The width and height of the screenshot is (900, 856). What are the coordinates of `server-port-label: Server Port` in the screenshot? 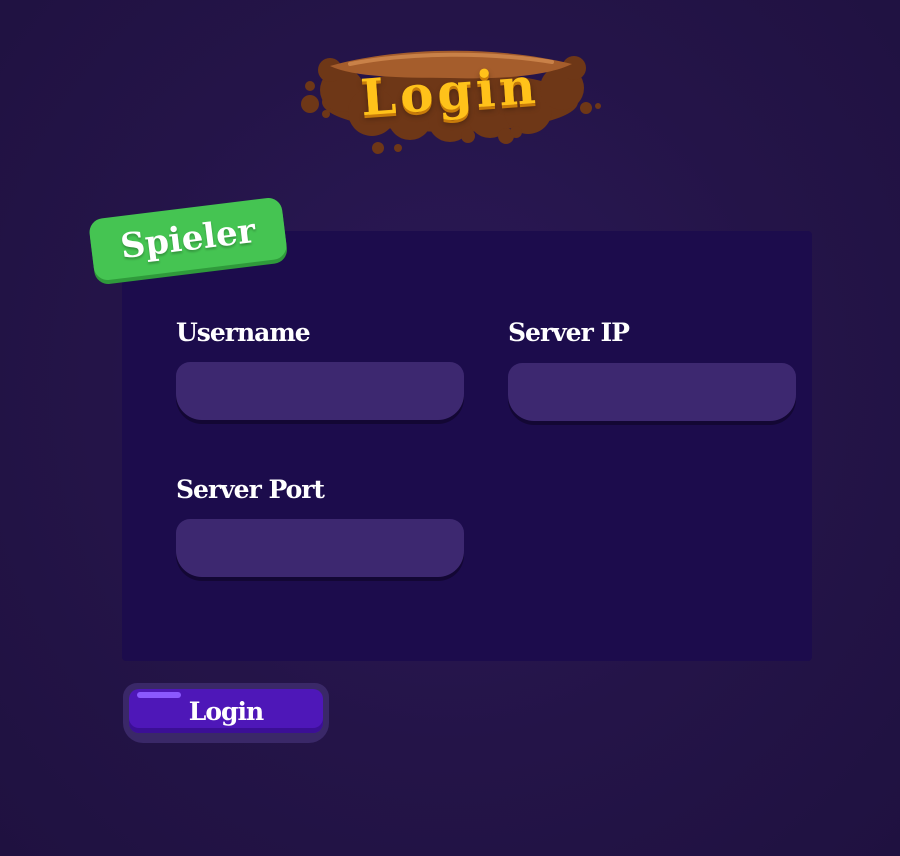 It's located at (250, 489).